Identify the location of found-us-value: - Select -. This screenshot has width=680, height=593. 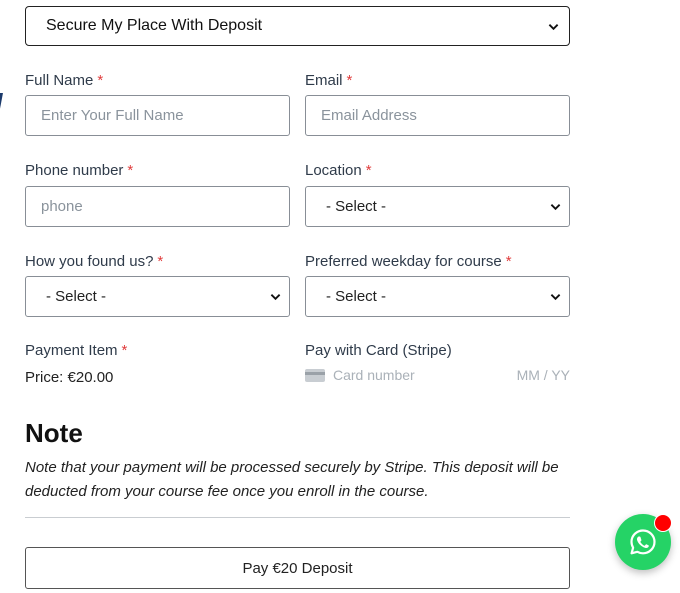
(76, 296).